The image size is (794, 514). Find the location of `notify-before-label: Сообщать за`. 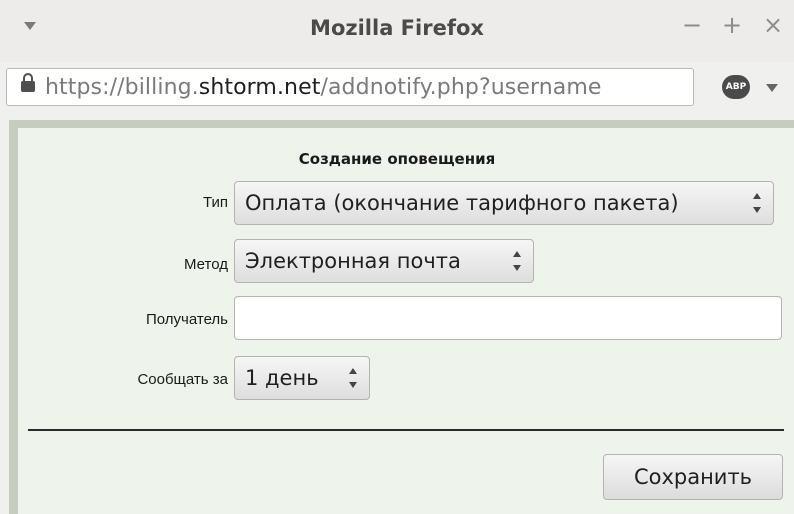

notify-before-label: Сообщать за is located at coordinates (182, 379).